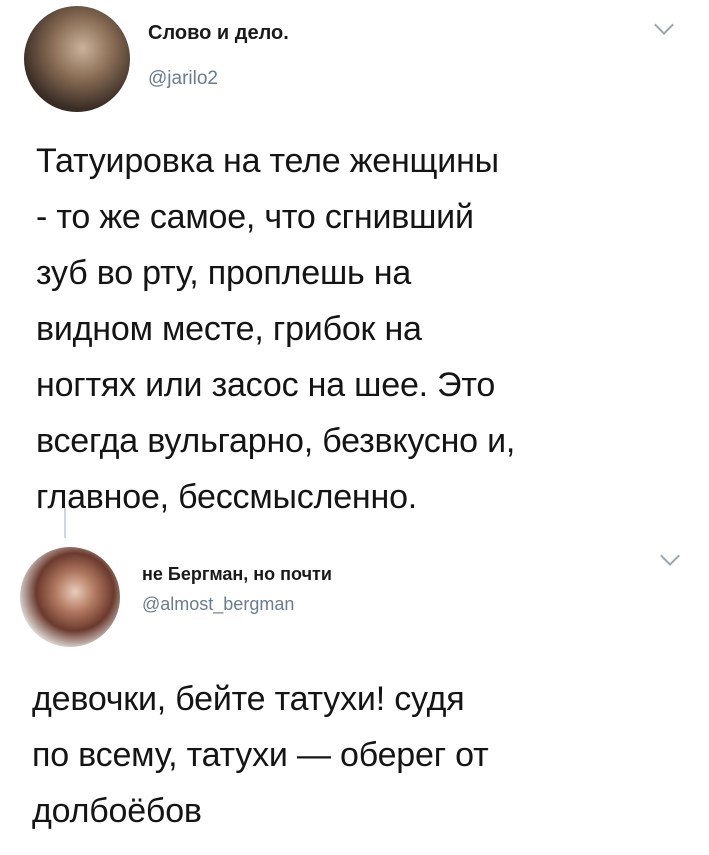 This screenshot has height=855, width=709. Describe the element at coordinates (260, 755) in the screenshot. I see `tweet-text-line: по всему, татухи — оберег от` at that location.